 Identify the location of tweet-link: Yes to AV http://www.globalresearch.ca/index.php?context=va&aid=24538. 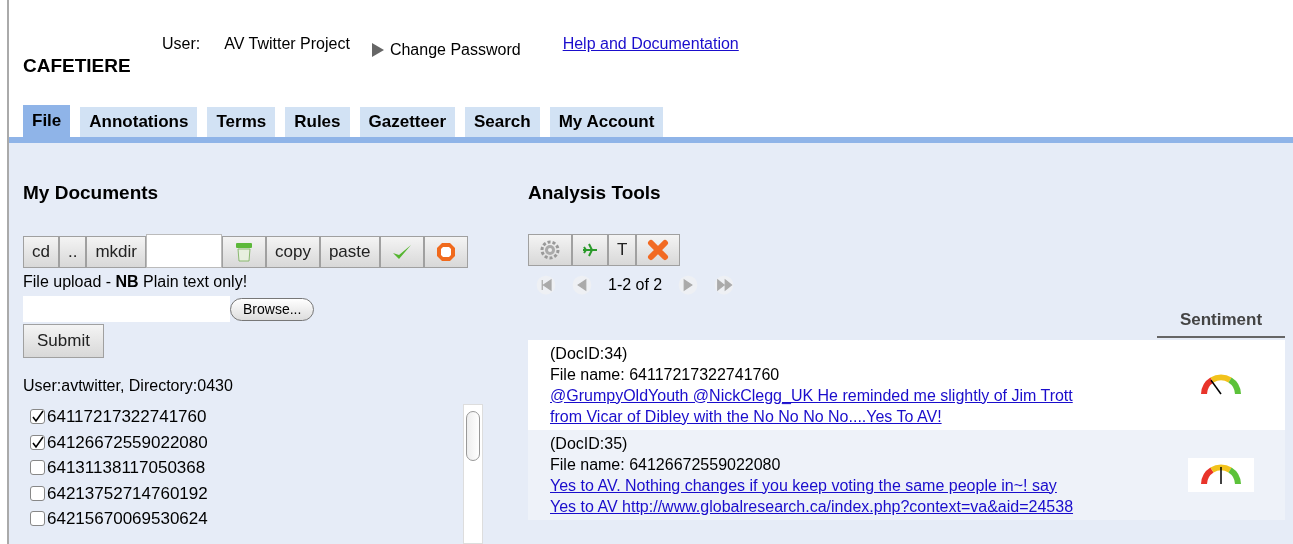
(853, 506).